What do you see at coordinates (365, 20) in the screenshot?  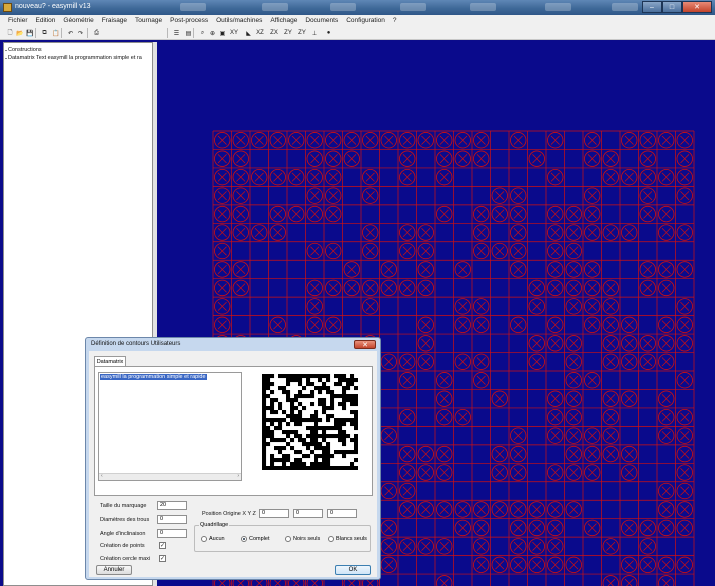 I see `menu-configuration: Configuration` at bounding box center [365, 20].